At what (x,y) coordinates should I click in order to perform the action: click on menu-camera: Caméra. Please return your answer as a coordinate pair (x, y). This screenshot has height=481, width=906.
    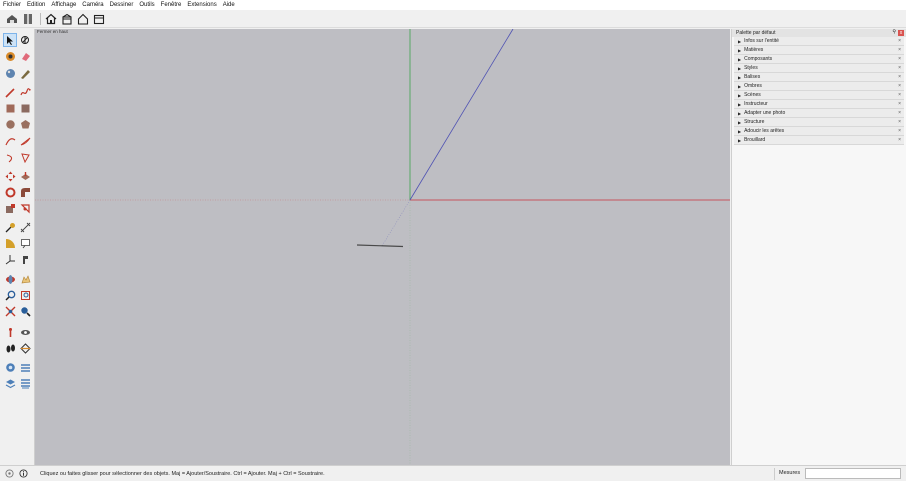
    Looking at the image, I should click on (92, 5).